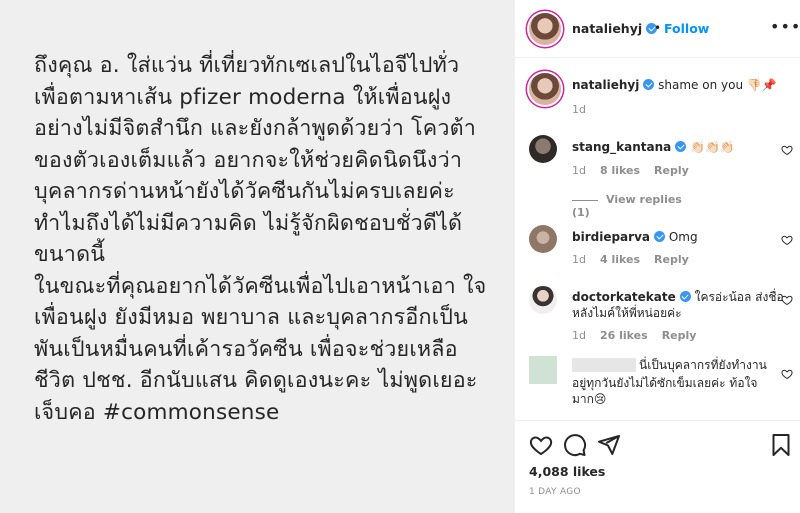  I want to click on post-header: nataliehyj • Follow •••, so click(657, 29).